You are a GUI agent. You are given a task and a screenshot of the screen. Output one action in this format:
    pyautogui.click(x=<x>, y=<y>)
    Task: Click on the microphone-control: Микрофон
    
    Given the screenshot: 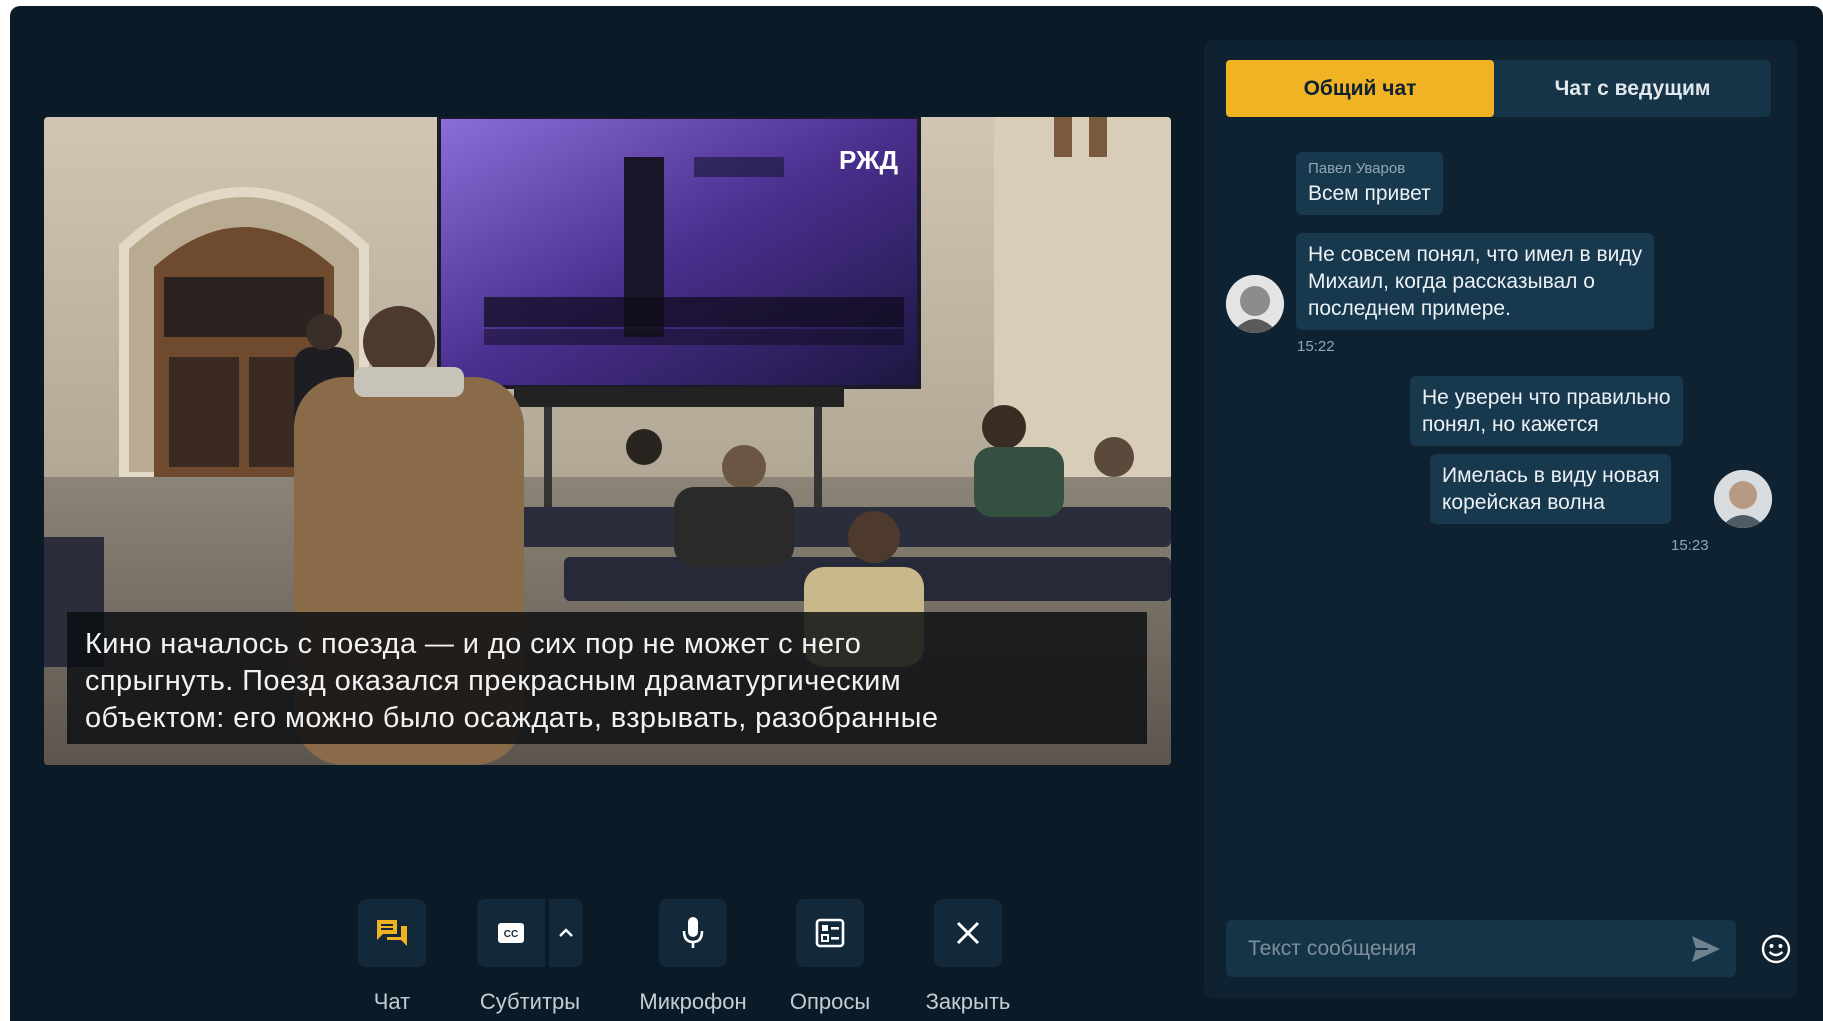 What is the action you would take?
    pyautogui.click(x=693, y=957)
    